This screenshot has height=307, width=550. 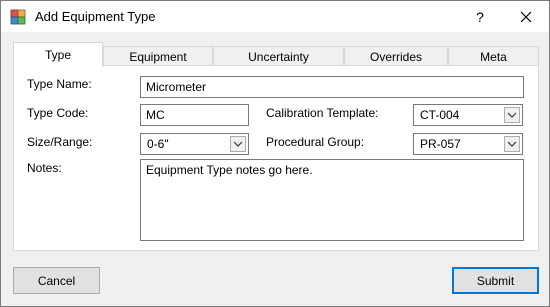 I want to click on submit-button: Submit, so click(x=495, y=280).